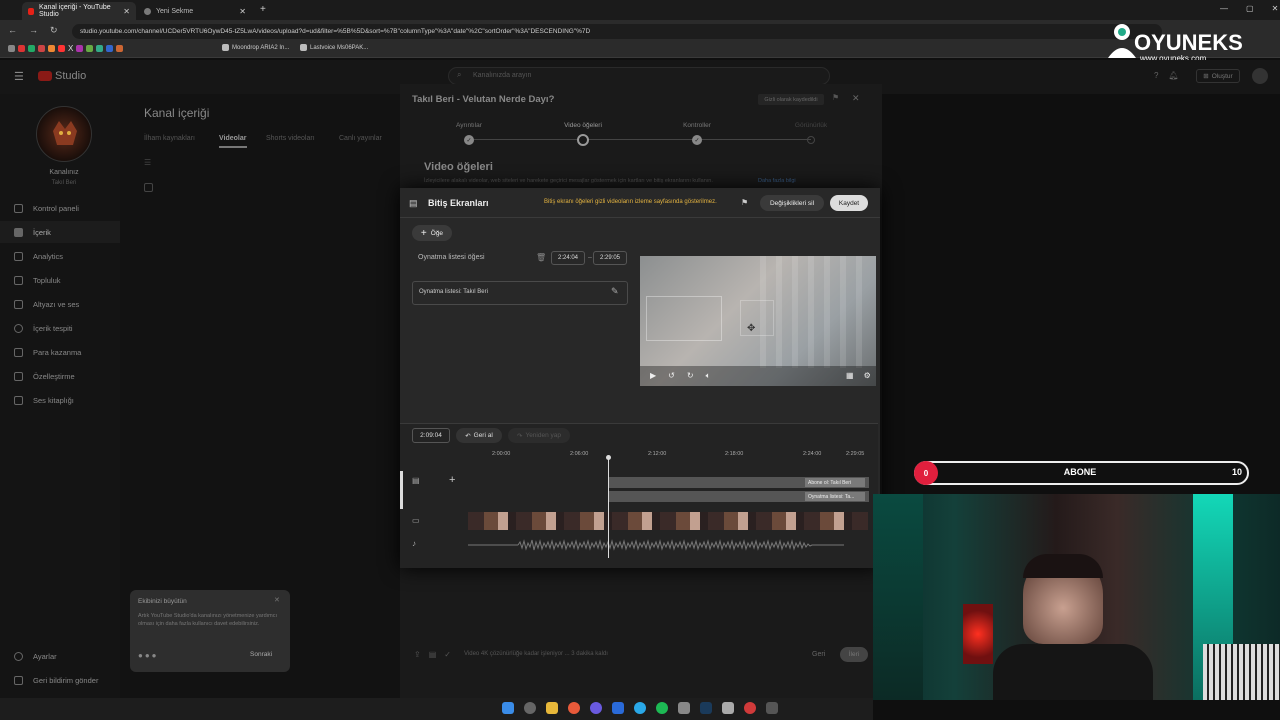  I want to click on search-icon, so click(530, 708).